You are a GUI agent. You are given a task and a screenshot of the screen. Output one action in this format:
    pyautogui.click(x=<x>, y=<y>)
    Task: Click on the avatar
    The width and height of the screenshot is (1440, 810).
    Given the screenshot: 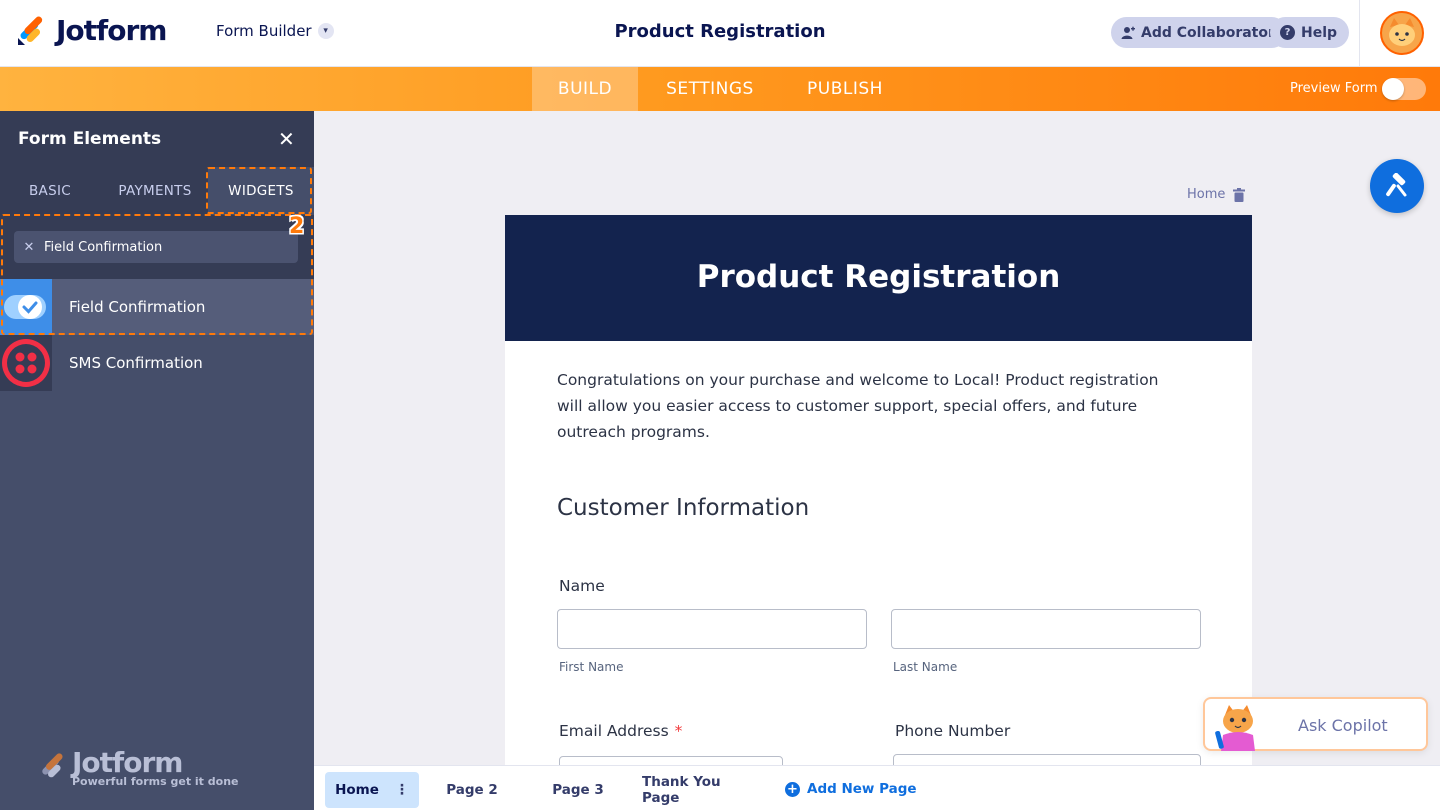 What is the action you would take?
    pyautogui.click(x=1402, y=33)
    